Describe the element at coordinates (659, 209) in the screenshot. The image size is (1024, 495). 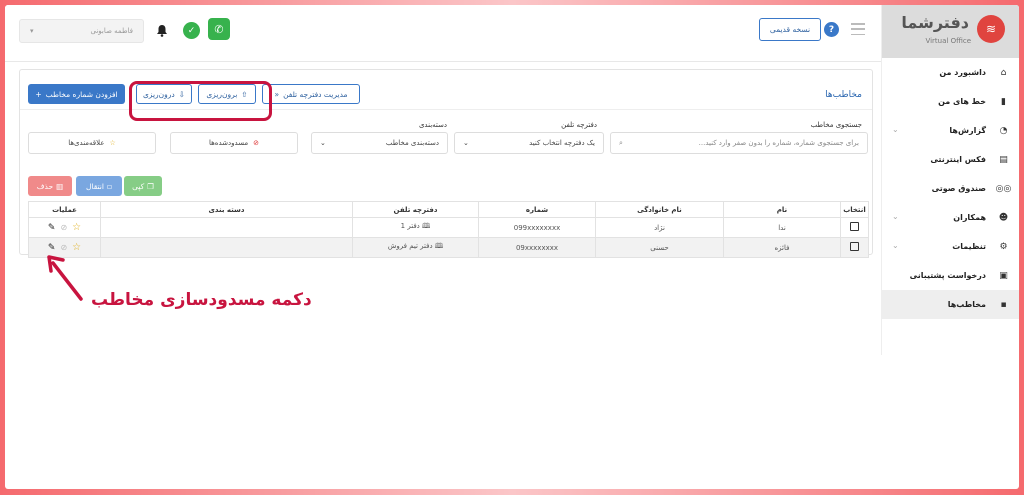
I see `column-header: نام خانوادگی` at that location.